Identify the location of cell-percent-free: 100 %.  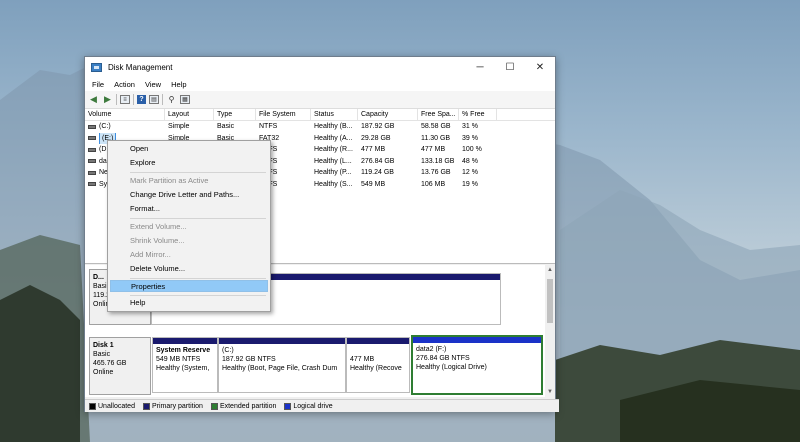
(472, 149).